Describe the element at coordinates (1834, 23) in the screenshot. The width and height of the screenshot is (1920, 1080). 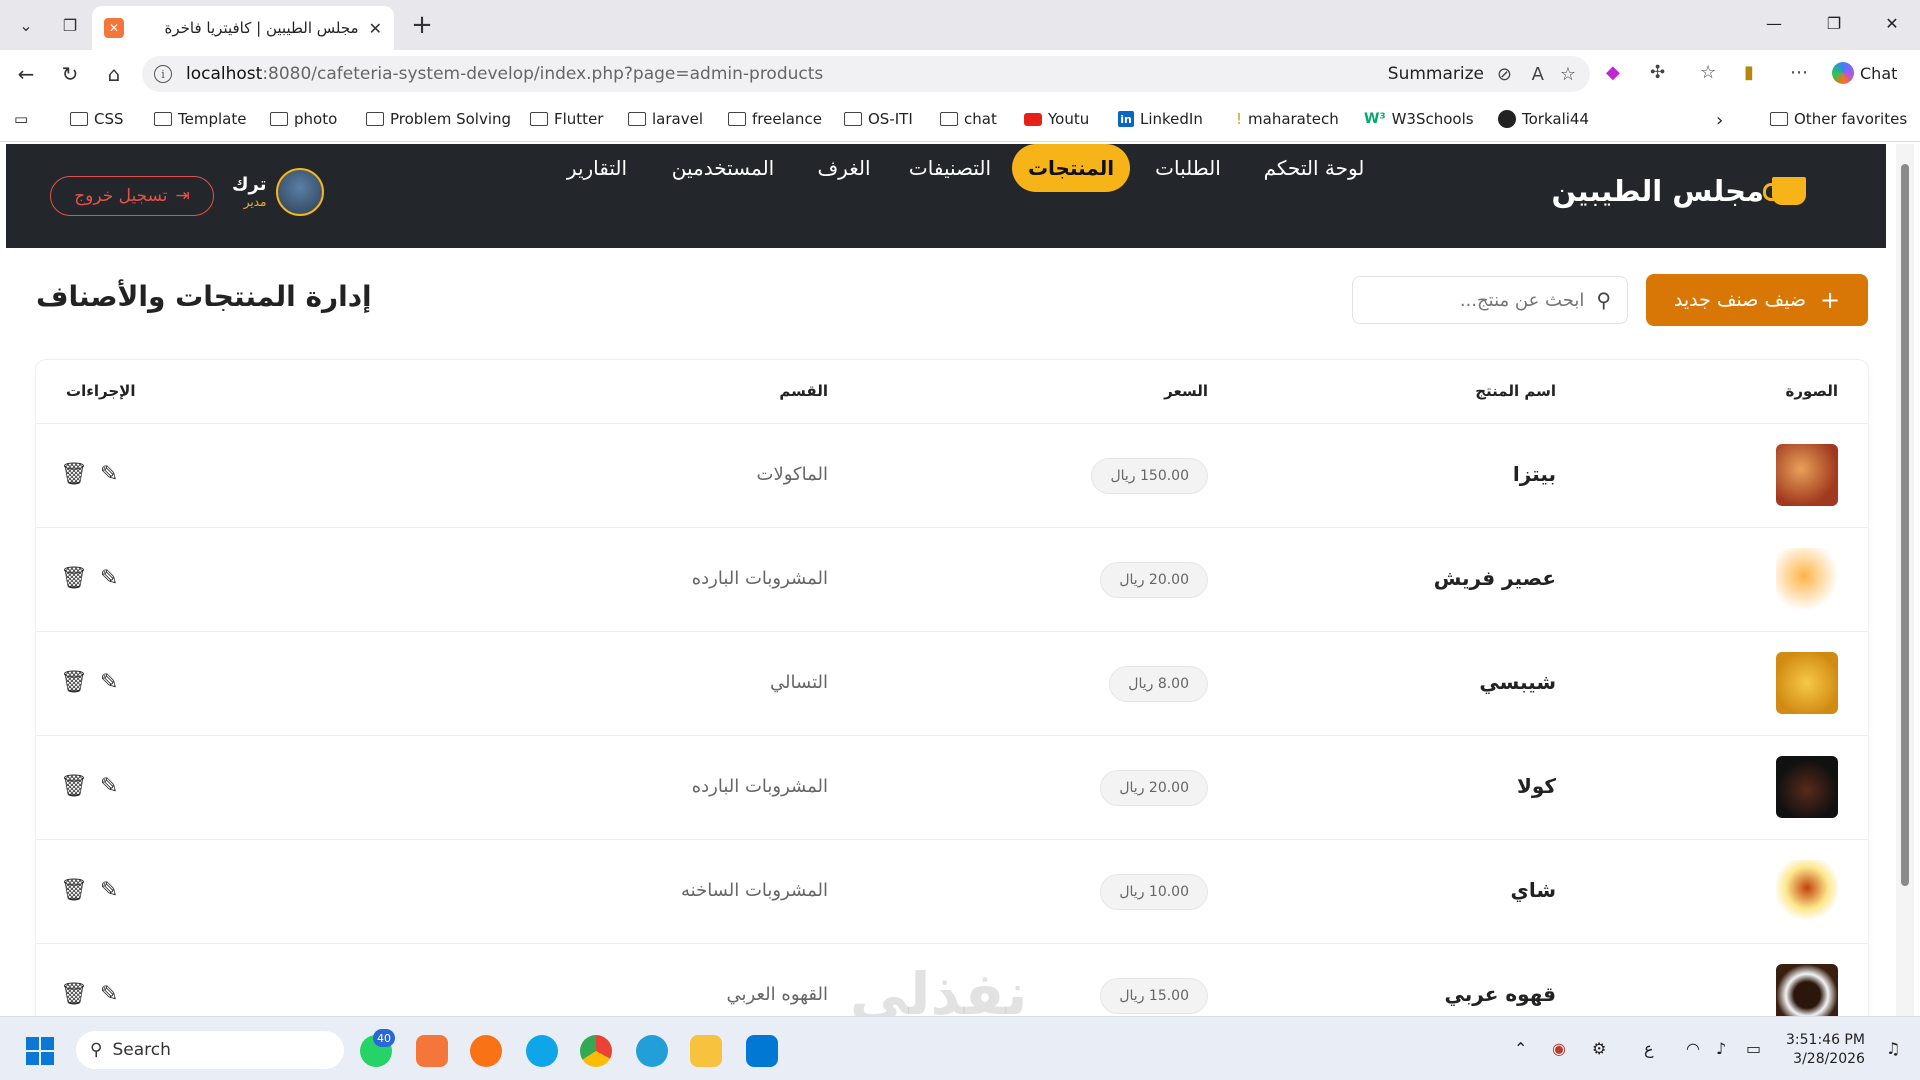
I see `restore-icon: ❐` at that location.